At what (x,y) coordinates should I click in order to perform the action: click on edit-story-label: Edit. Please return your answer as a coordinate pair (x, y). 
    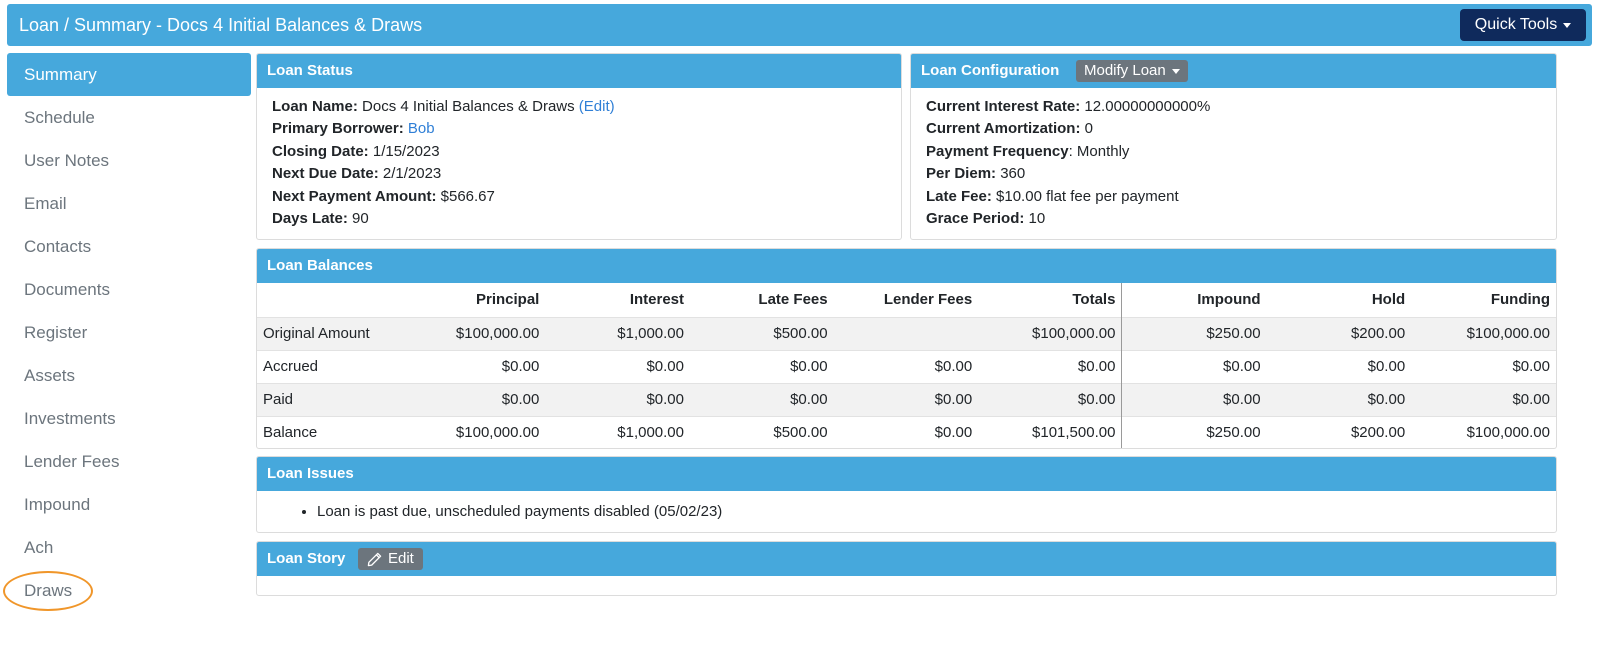
    Looking at the image, I should click on (401, 558).